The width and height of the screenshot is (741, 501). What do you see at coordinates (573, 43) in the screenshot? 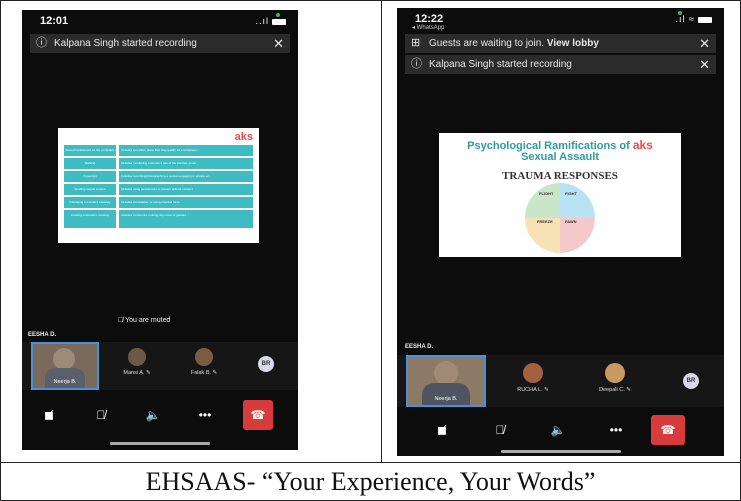
I see `view-lobby-link: View lobby` at bounding box center [573, 43].